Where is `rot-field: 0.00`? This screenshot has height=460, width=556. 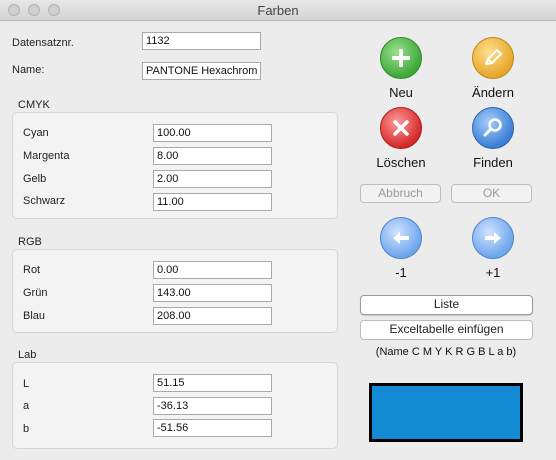 rot-field: 0.00 is located at coordinates (212, 270).